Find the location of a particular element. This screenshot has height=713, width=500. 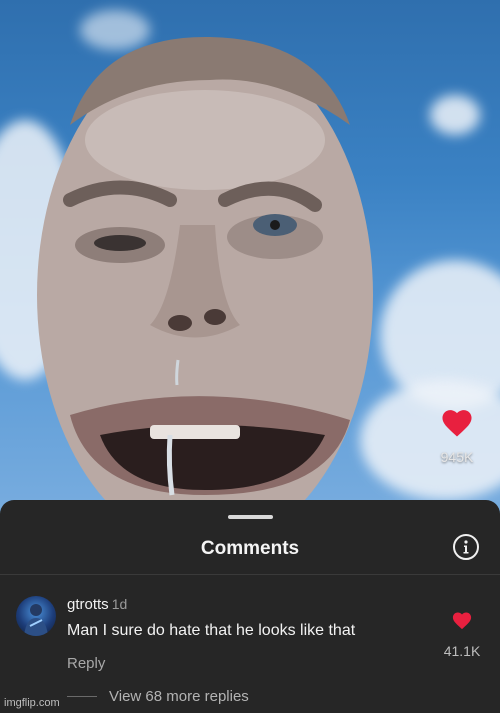

info-button is located at coordinates (466, 547).